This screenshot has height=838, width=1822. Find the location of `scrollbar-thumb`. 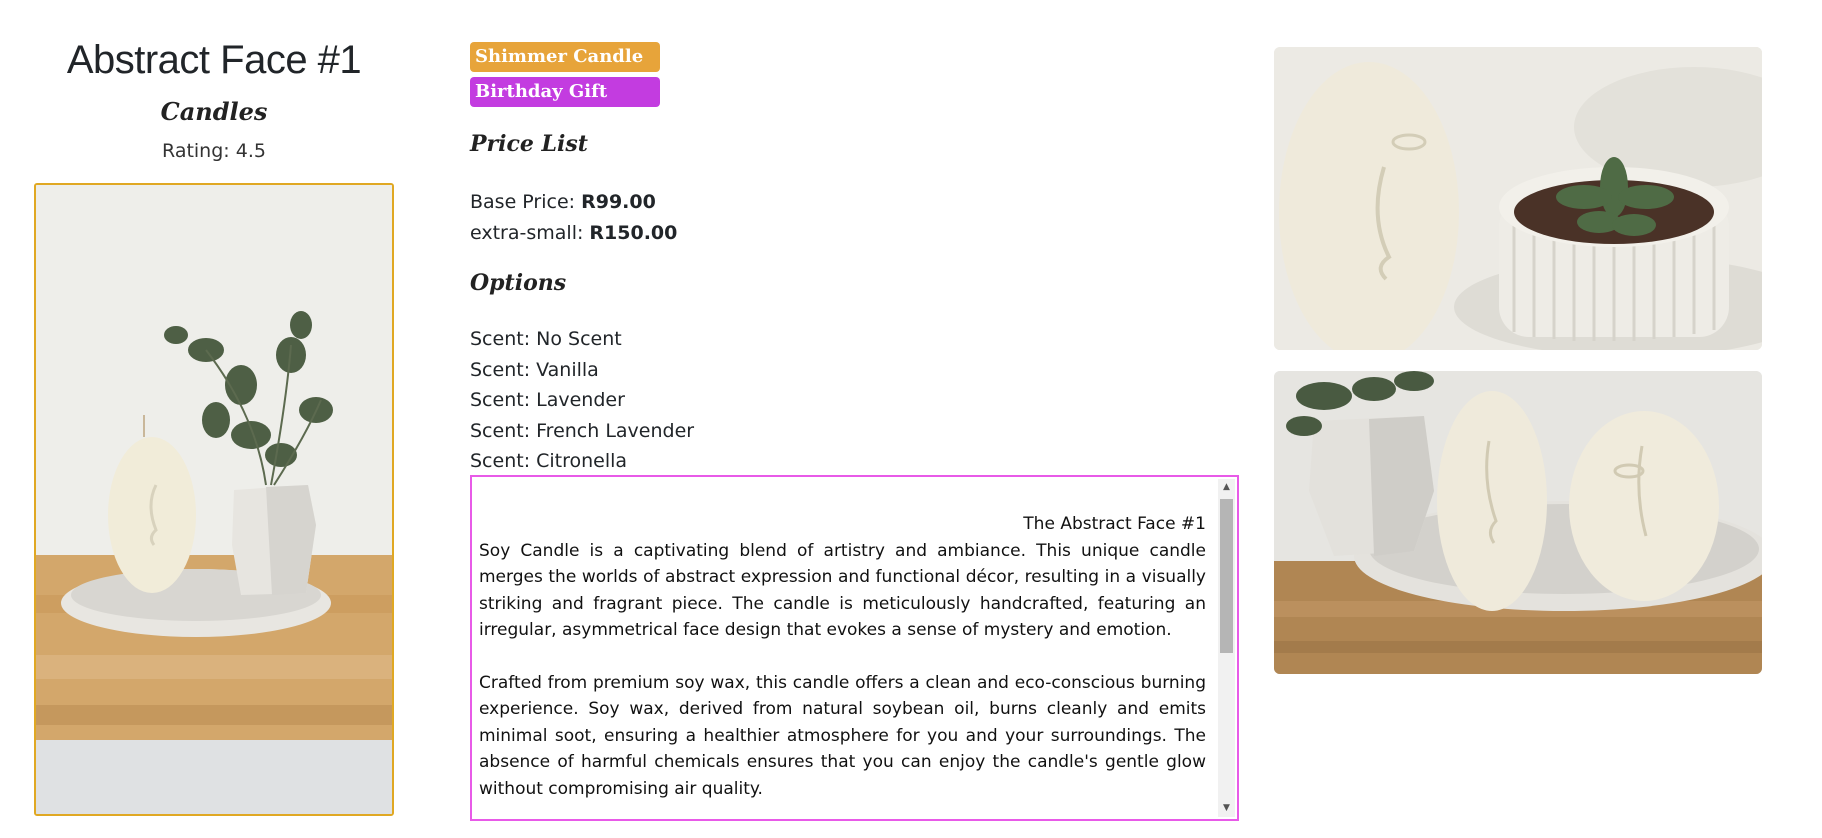

scrollbar-thumb is located at coordinates (1226, 576).